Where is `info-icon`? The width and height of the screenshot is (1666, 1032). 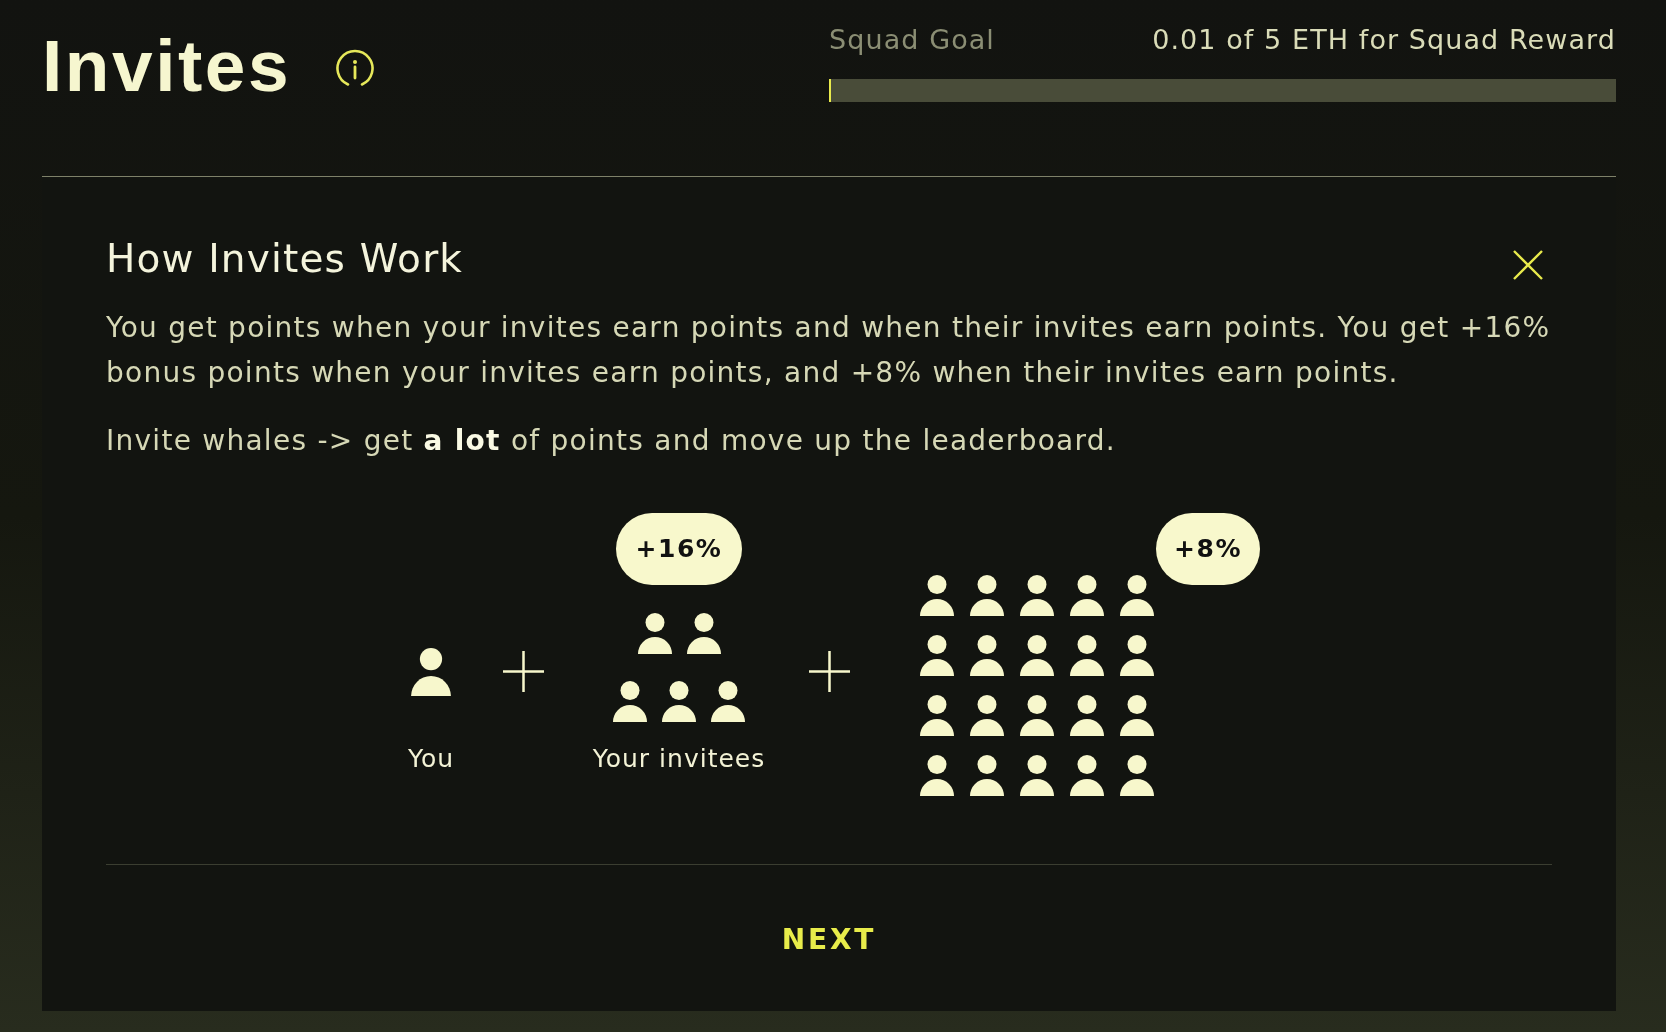
info-icon is located at coordinates (355, 68).